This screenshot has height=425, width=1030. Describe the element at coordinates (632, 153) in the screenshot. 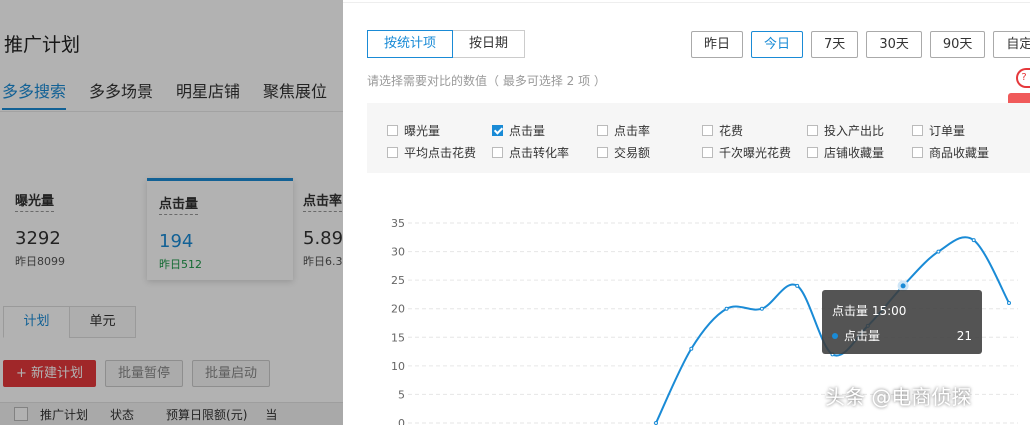

I see `metric-option-label: 交易额` at that location.